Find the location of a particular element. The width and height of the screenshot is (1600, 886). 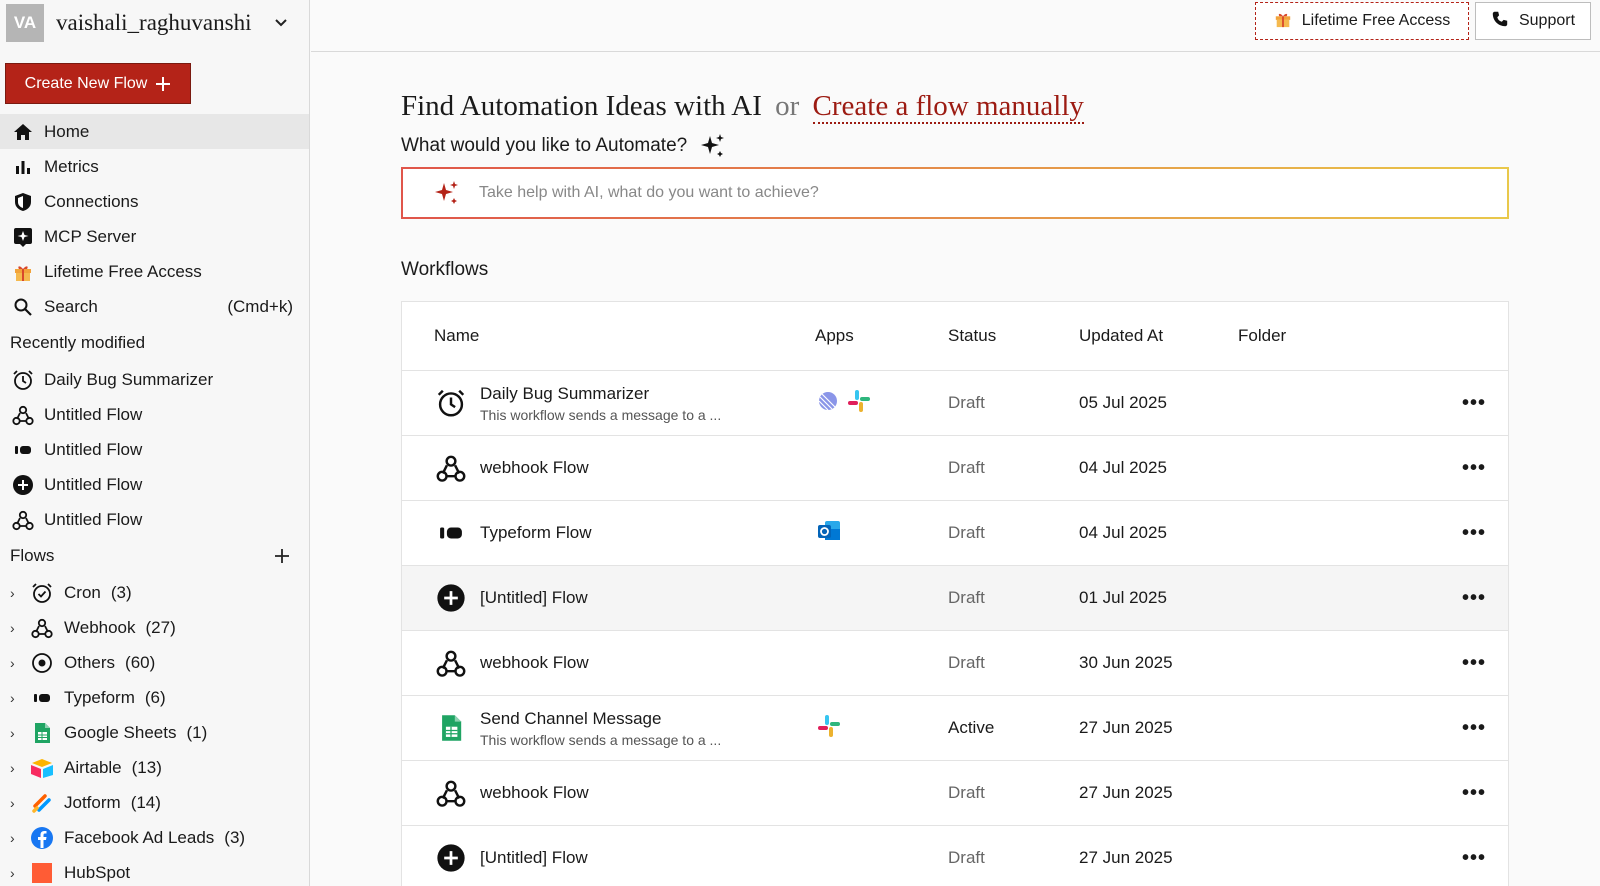

folder-google-sheets: › Google Sheets (1) is located at coordinates (154, 732).